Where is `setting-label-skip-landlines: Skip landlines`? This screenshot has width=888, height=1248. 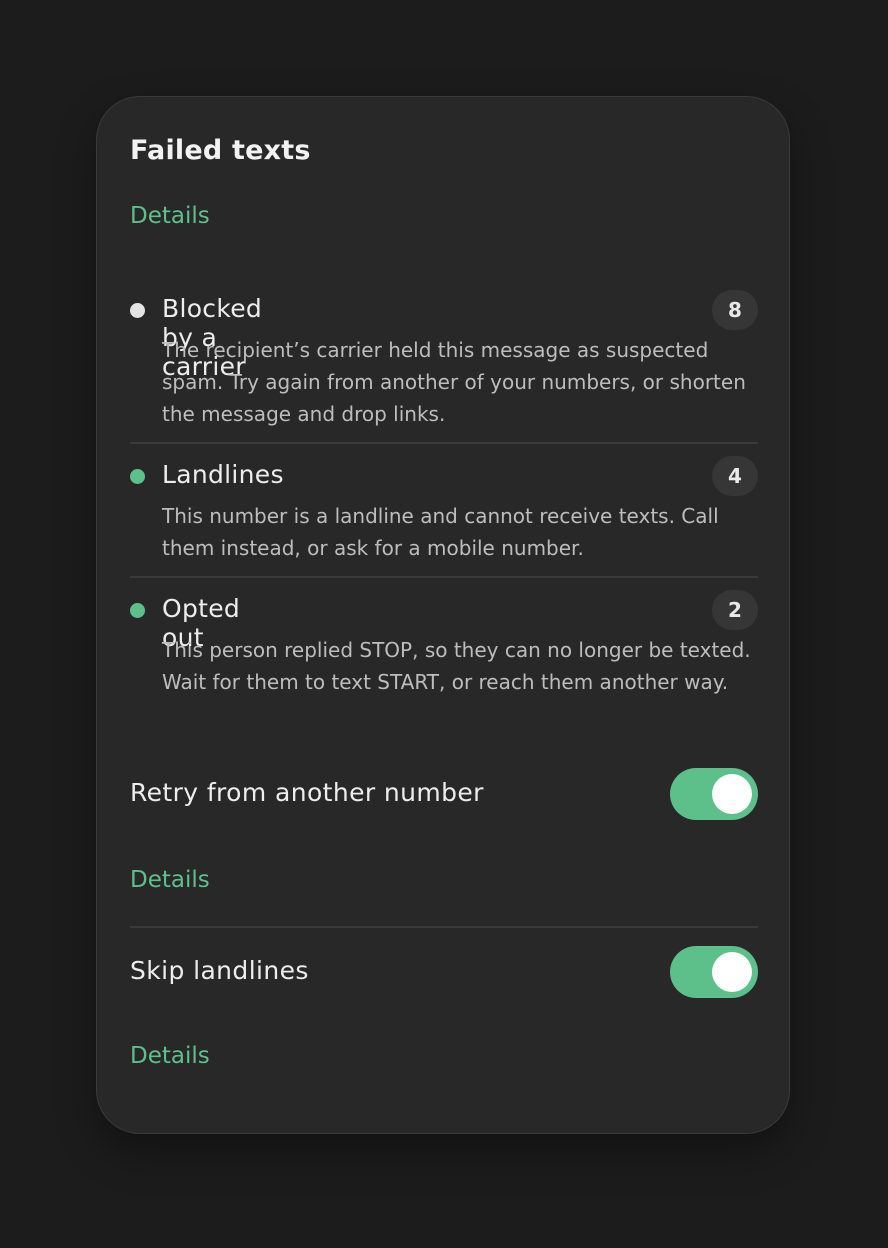 setting-label-skip-landlines: Skip landlines is located at coordinates (219, 970).